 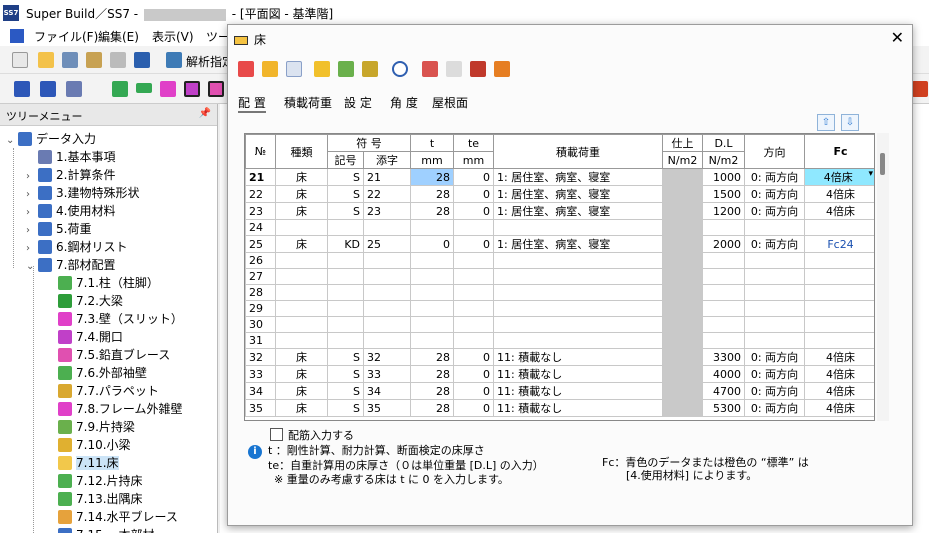 I want to click on brace-icon, so click(x=216, y=89).